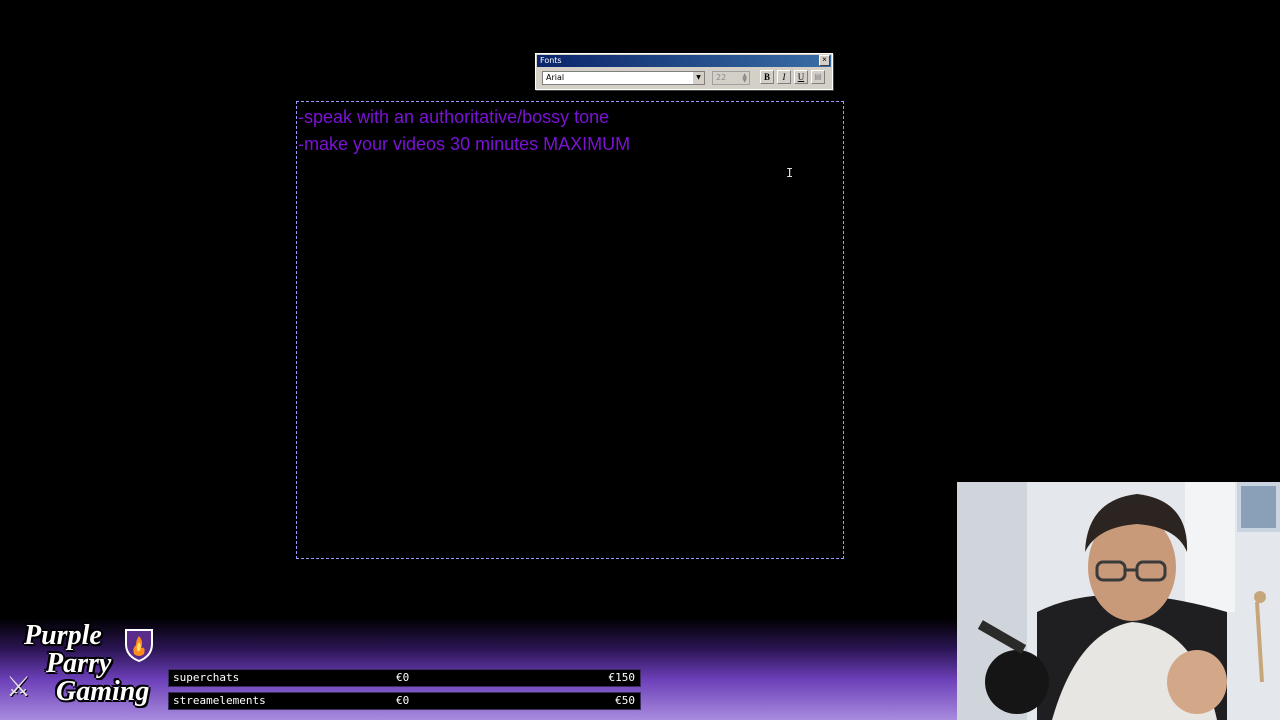 Image resolution: width=1280 pixels, height=720 pixels. What do you see at coordinates (625, 700) in the screenshot?
I see `goal-target: €50` at bounding box center [625, 700].